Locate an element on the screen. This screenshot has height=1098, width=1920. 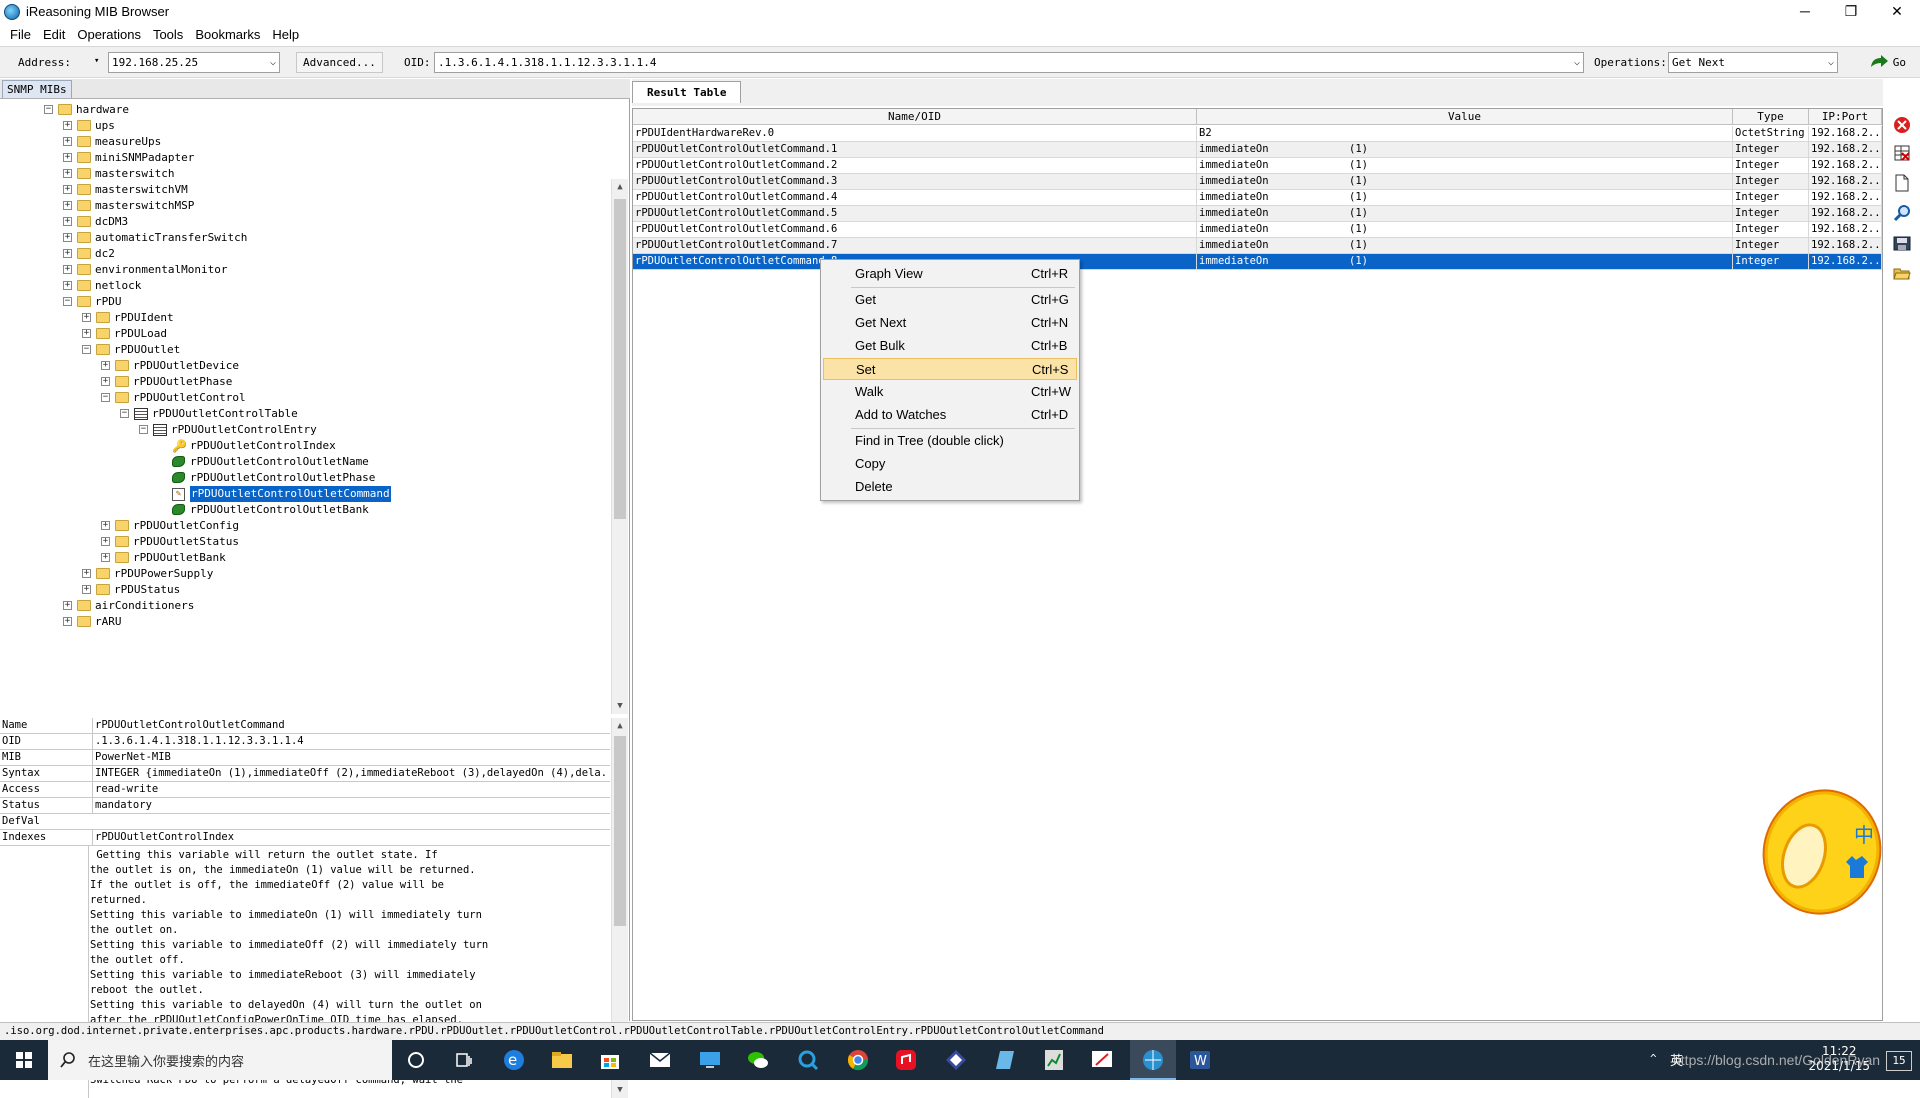
tree-node: ✎ rPDUOutletControlOutletCommand is located at coordinates (300, 494).